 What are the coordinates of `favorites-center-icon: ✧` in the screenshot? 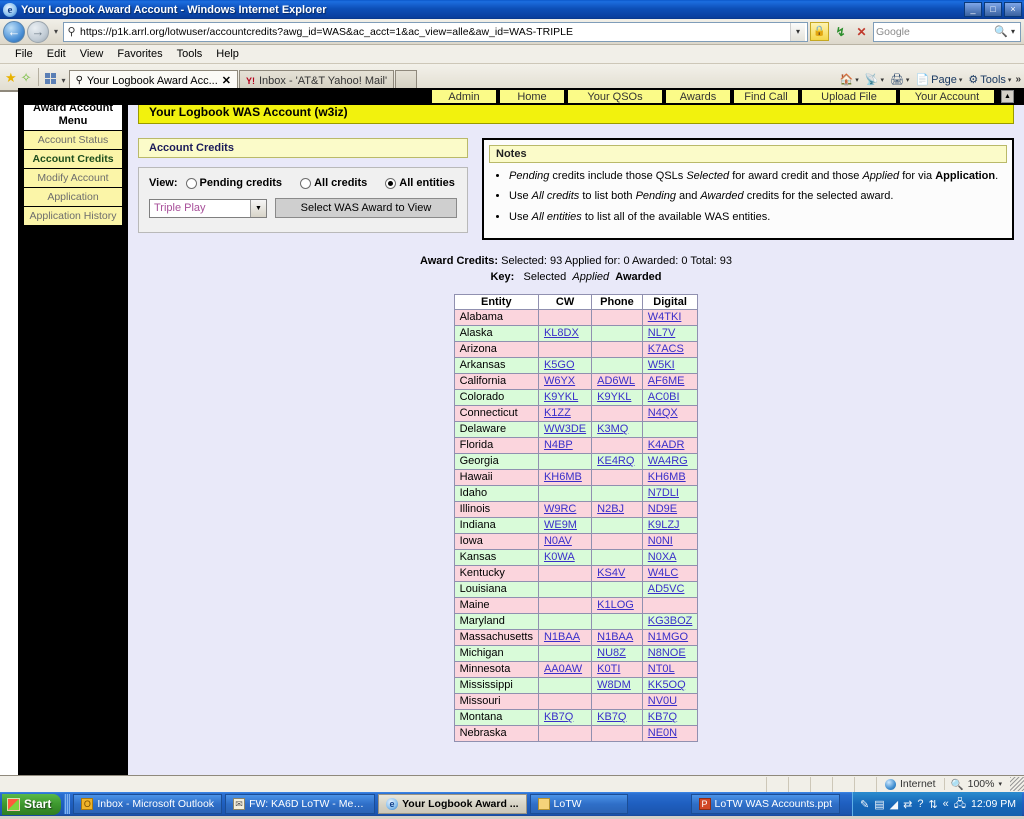 It's located at (26, 78).